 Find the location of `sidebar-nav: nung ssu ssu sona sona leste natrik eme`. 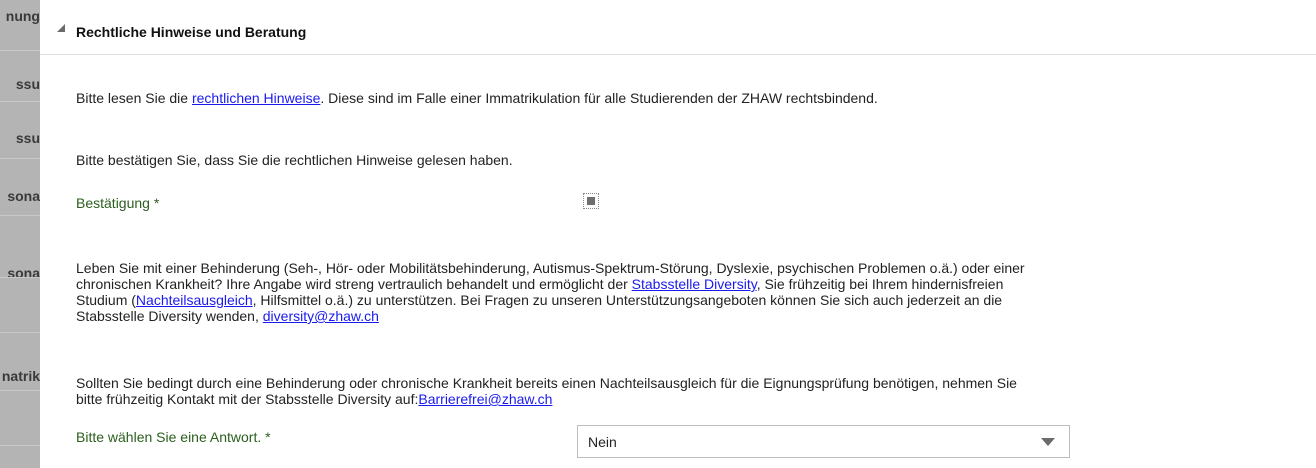

sidebar-nav: nung ssu ssu sona sona leste natrik eme is located at coordinates (20, 234).